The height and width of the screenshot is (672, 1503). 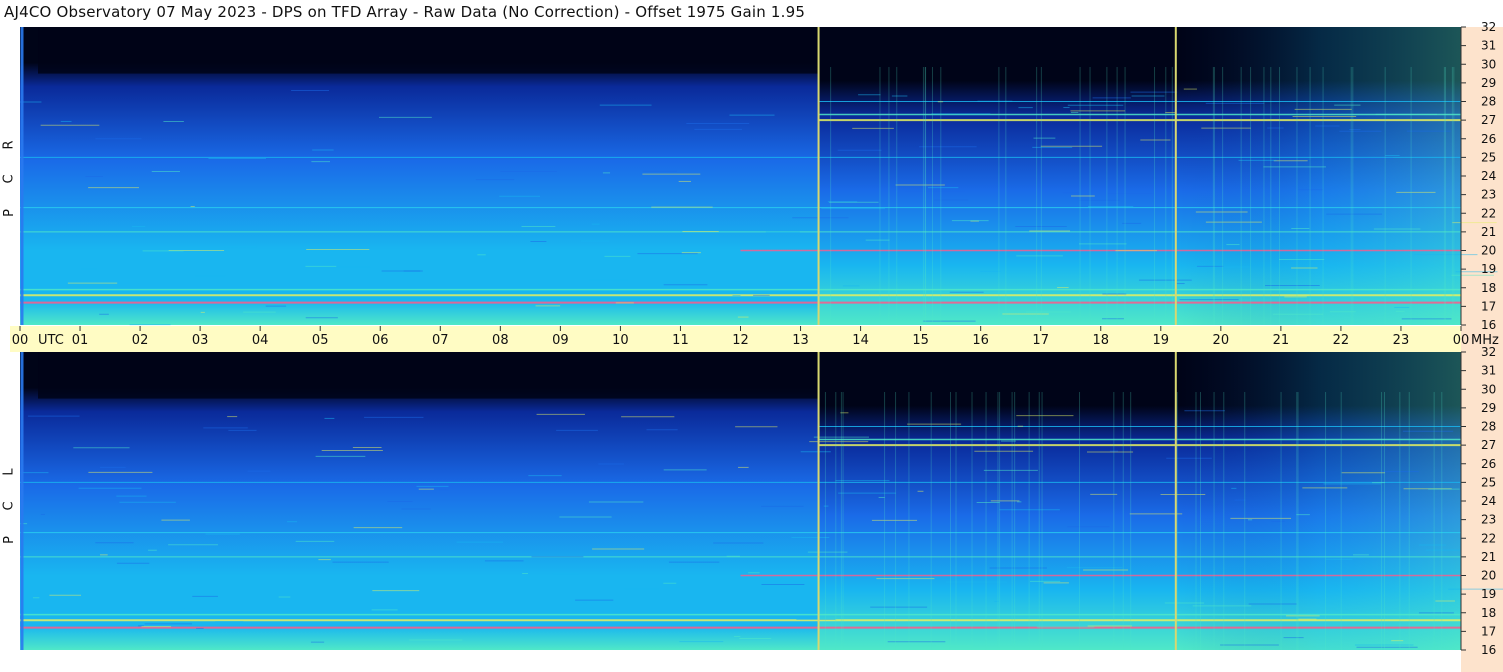 I want to click on time-tick-label: 14, so click(x=860, y=340).